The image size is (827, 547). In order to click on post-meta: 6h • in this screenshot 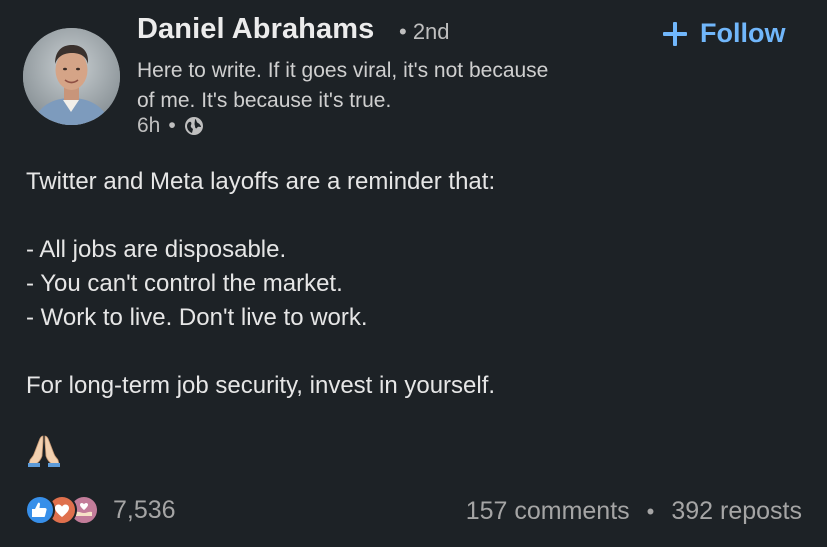, I will do `click(170, 126)`.